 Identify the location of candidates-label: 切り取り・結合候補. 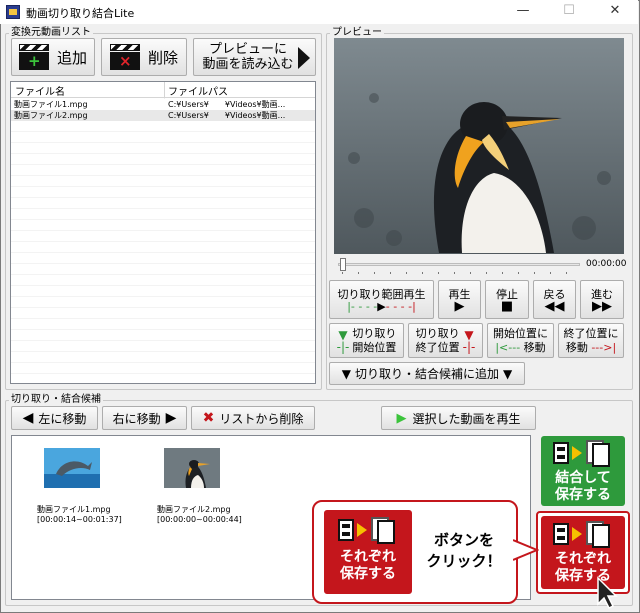
(56, 400).